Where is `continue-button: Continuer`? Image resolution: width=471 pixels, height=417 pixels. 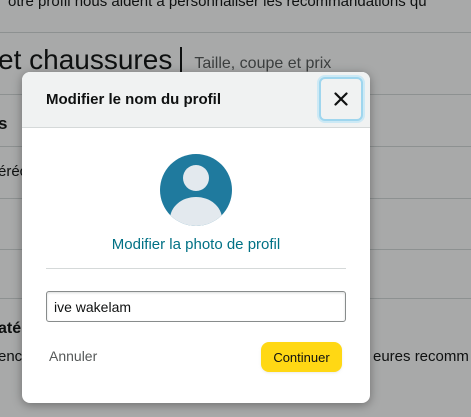
continue-button: Continuer is located at coordinates (301, 357).